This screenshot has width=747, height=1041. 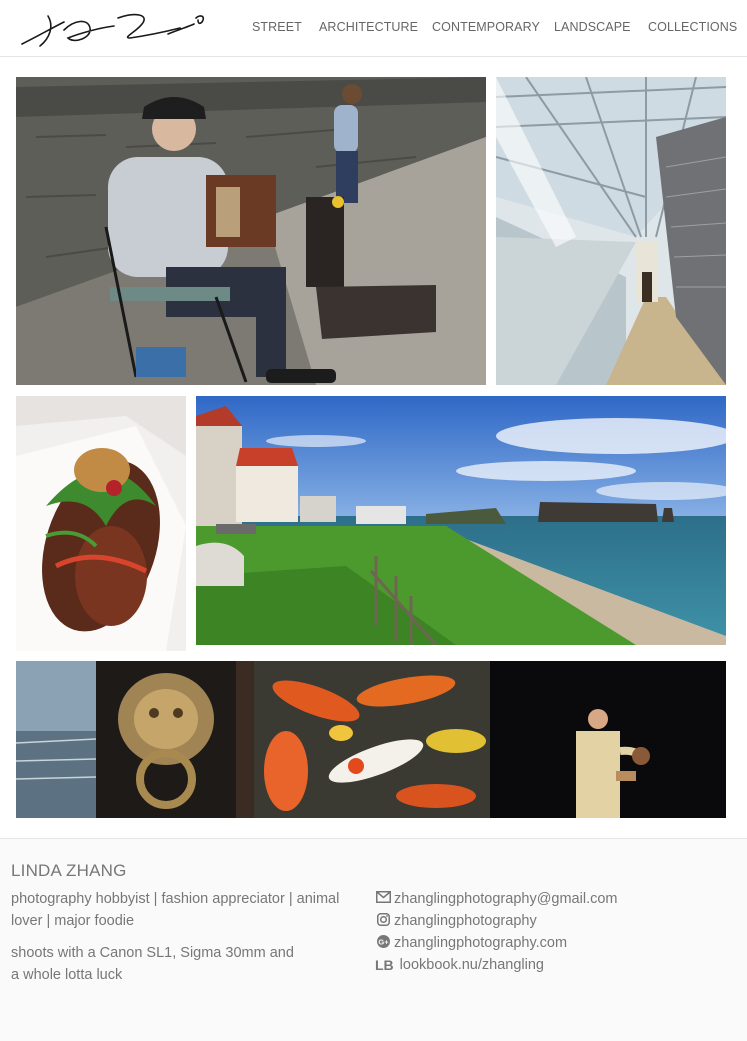 What do you see at coordinates (611, 231) in the screenshot?
I see `photo-glass-walkway` at bounding box center [611, 231].